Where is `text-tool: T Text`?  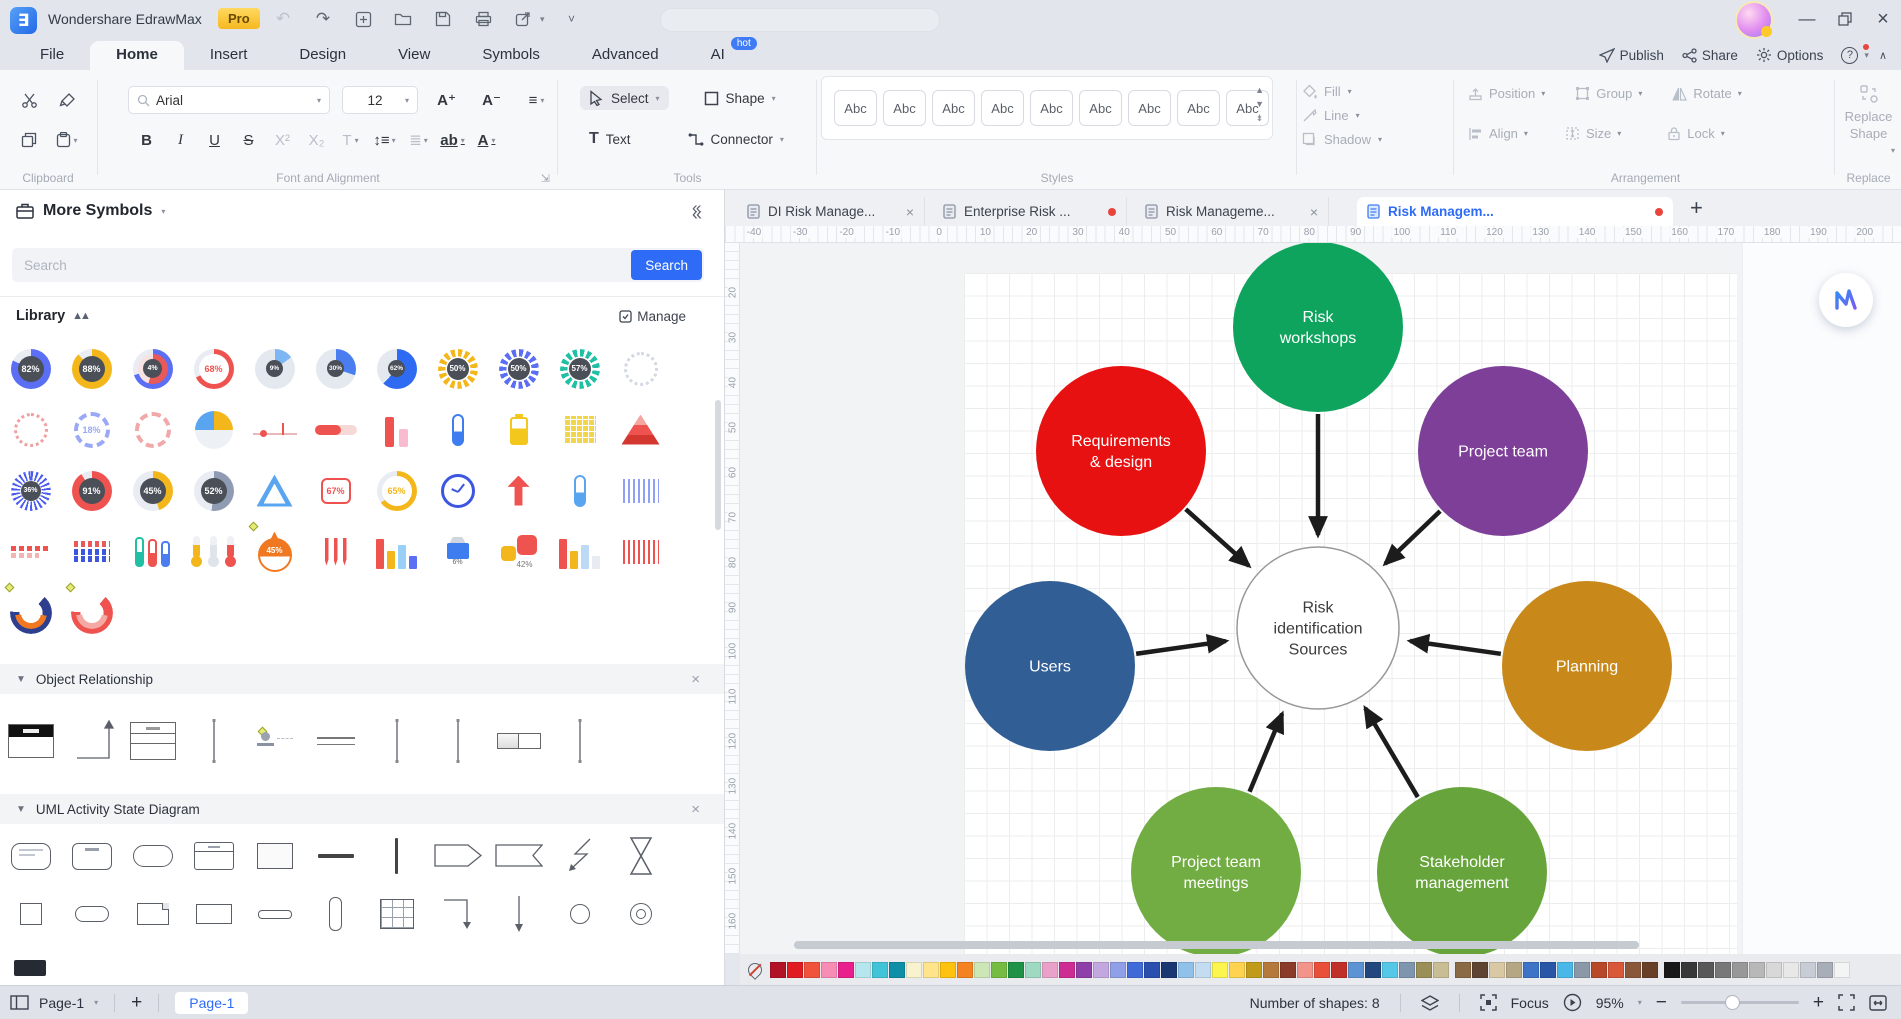 text-tool: T Text is located at coordinates (610, 139).